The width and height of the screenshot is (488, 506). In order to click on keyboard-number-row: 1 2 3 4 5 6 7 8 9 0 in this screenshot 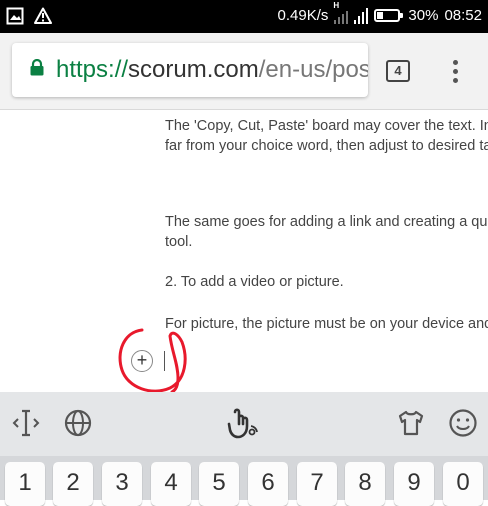, I will do `click(244, 481)`.